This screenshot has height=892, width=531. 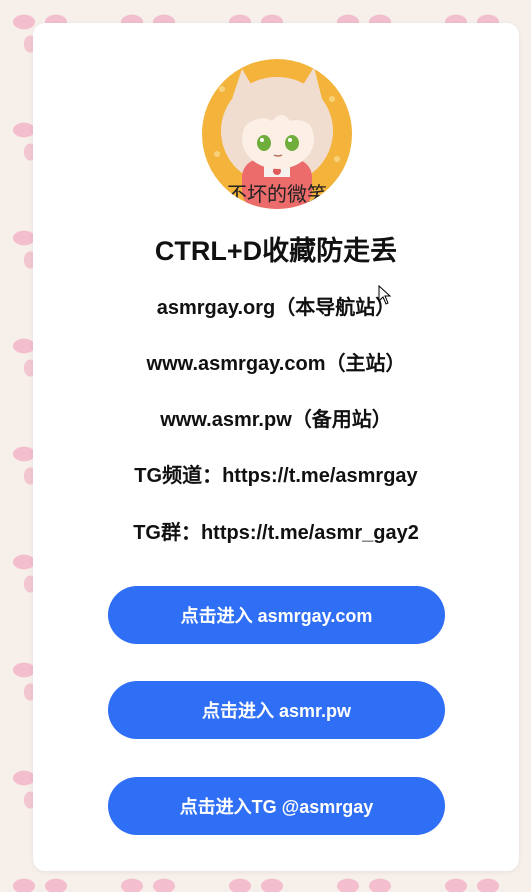 What do you see at coordinates (385, 295) in the screenshot?
I see `mouse-cursor-icon` at bounding box center [385, 295].